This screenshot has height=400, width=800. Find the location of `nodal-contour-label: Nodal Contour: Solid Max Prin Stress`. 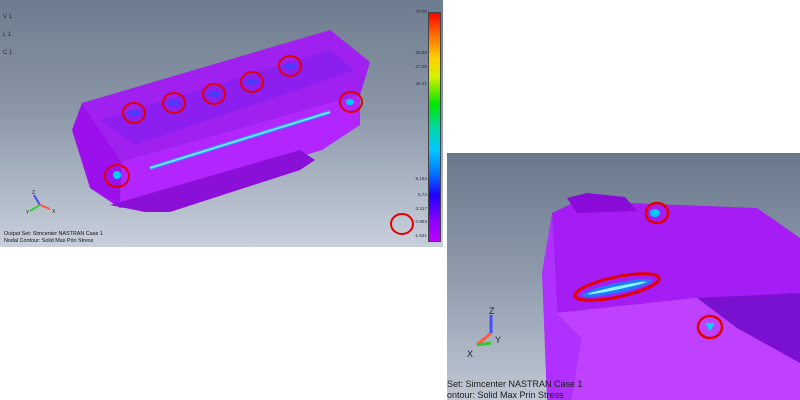

nodal-contour-label: Nodal Contour: Solid Max Prin Stress is located at coordinates (49, 241).